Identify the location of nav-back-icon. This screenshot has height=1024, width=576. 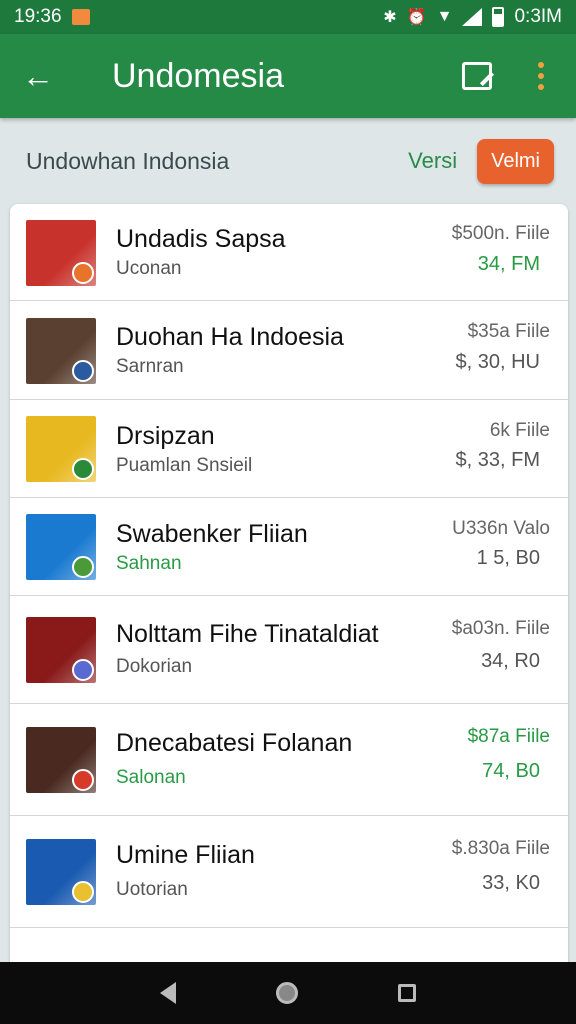
(168, 993).